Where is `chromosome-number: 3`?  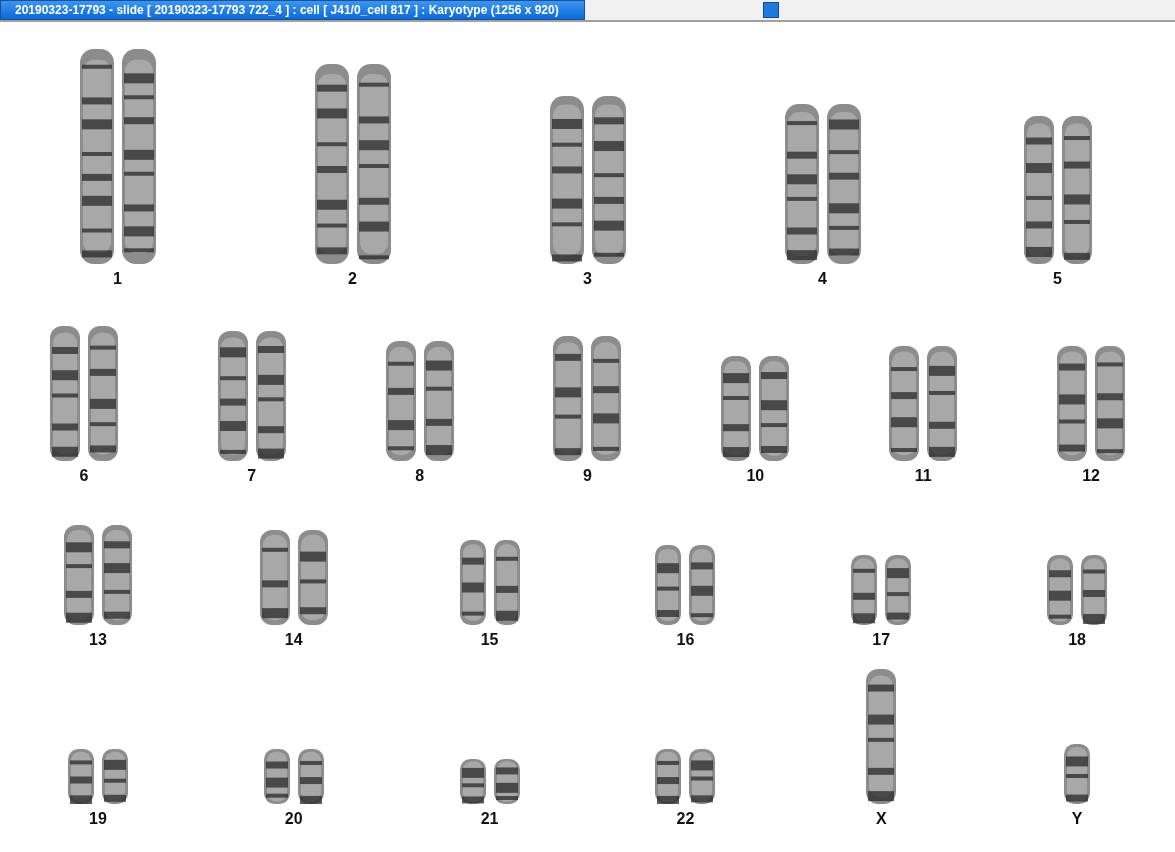 chromosome-number: 3 is located at coordinates (587, 279).